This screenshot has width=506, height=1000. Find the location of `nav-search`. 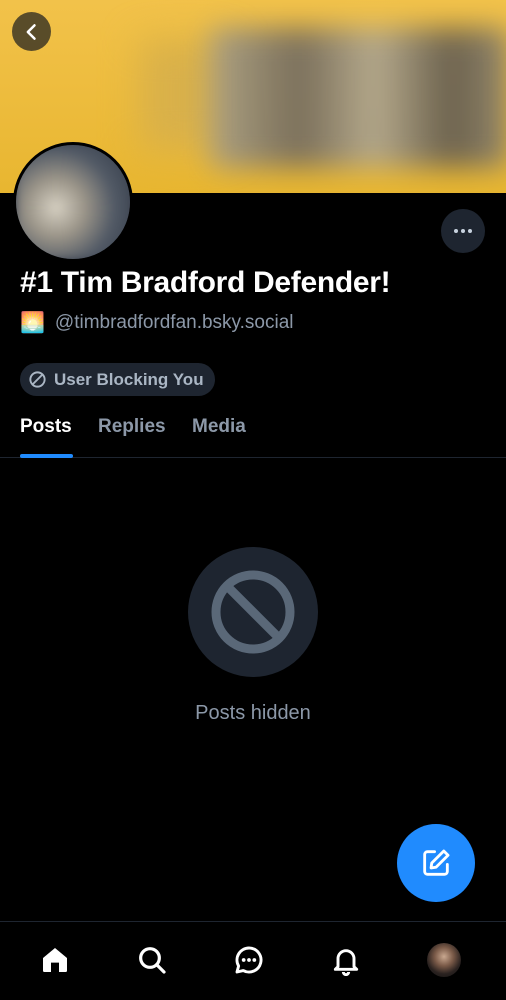

nav-search is located at coordinates (152, 960).